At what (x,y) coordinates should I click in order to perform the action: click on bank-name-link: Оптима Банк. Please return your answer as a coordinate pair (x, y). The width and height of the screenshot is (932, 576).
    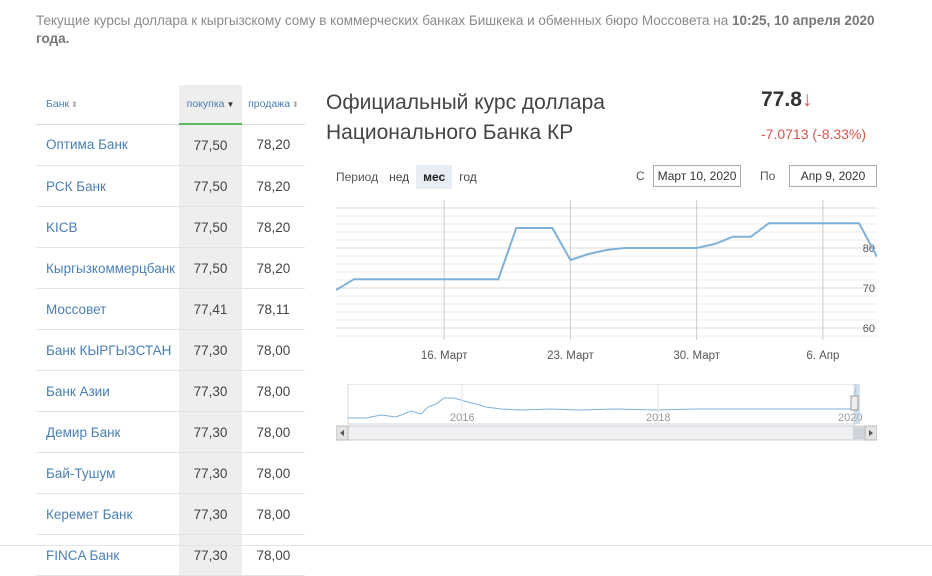
    Looking at the image, I should click on (108, 145).